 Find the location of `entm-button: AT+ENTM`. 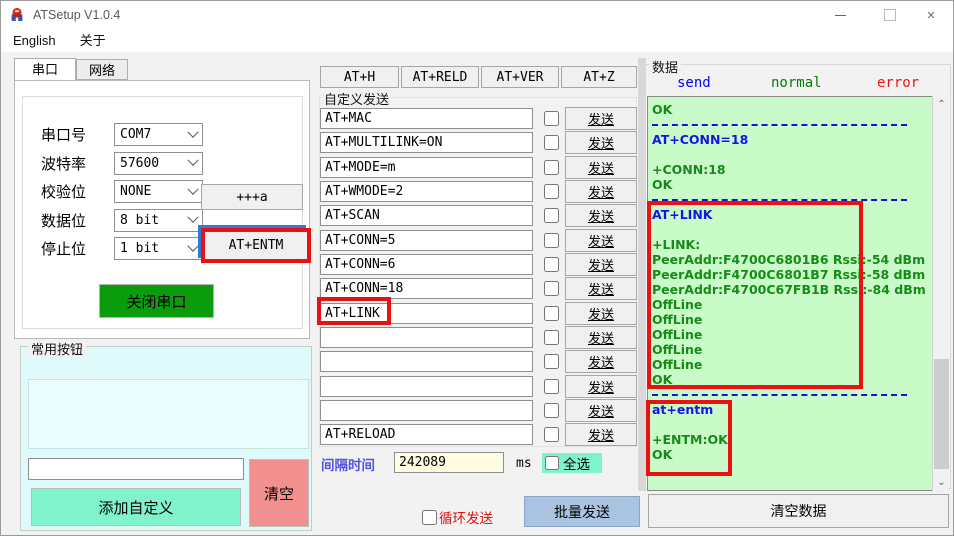

entm-button: AT+ENTM is located at coordinates (256, 245).